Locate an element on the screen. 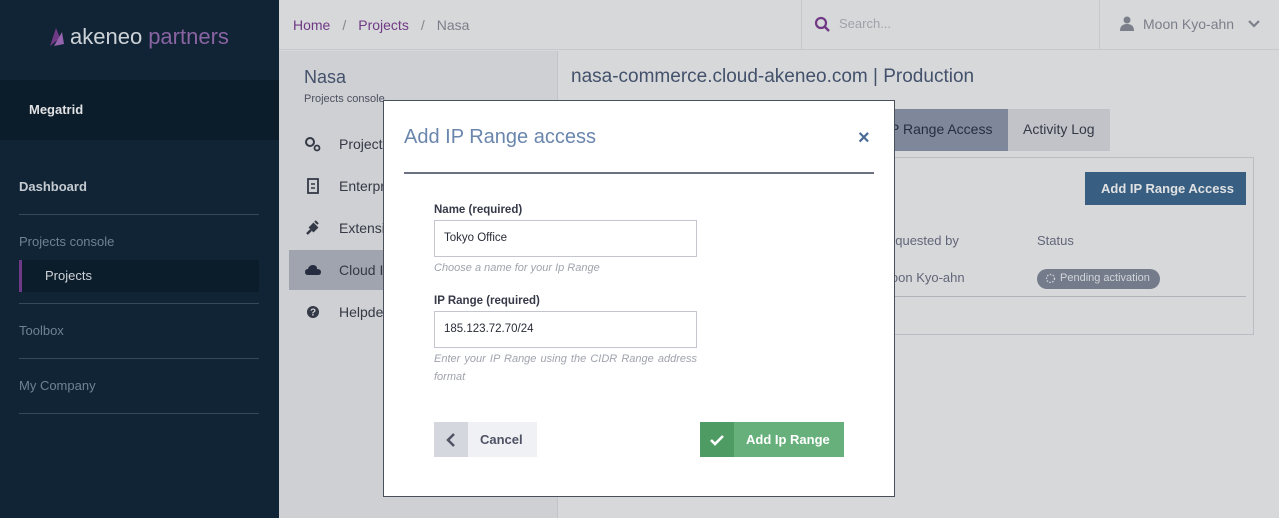 The image size is (1279, 518). name-input: Tokyo Office is located at coordinates (565, 238).